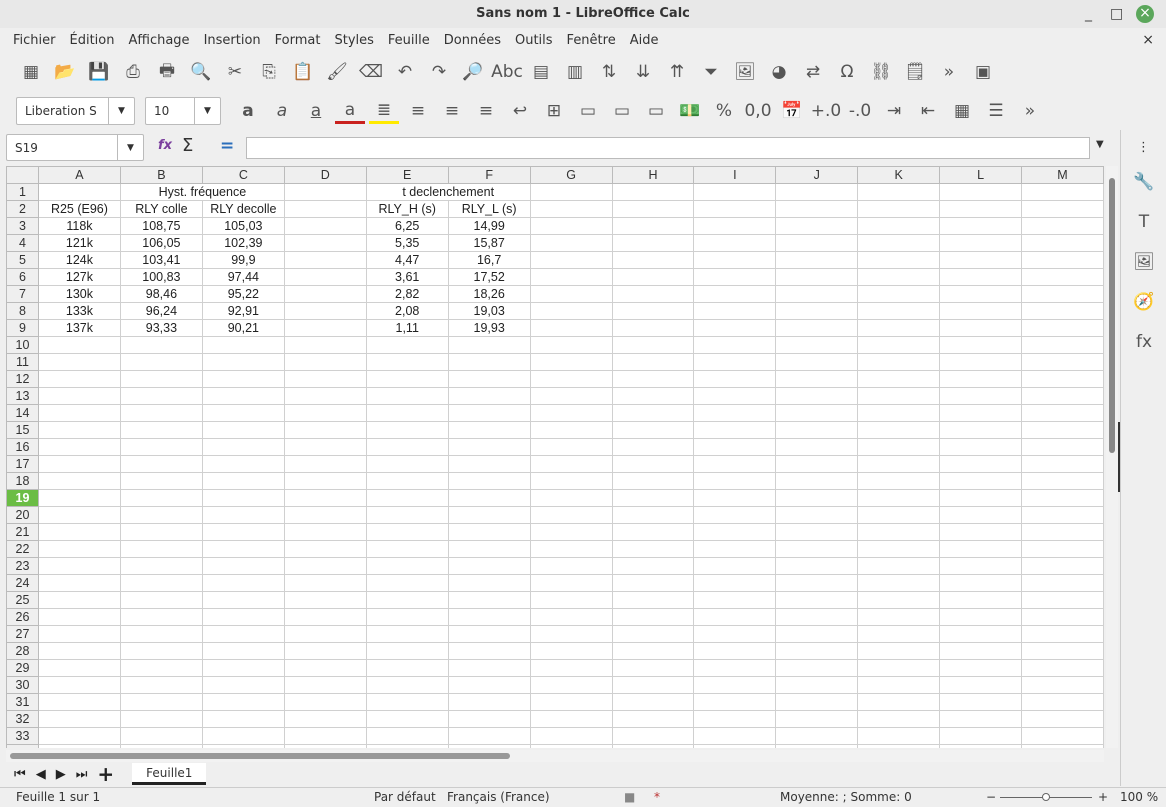  Describe the element at coordinates (489, 328) in the screenshot. I see `cell-F9: 19,93` at that location.